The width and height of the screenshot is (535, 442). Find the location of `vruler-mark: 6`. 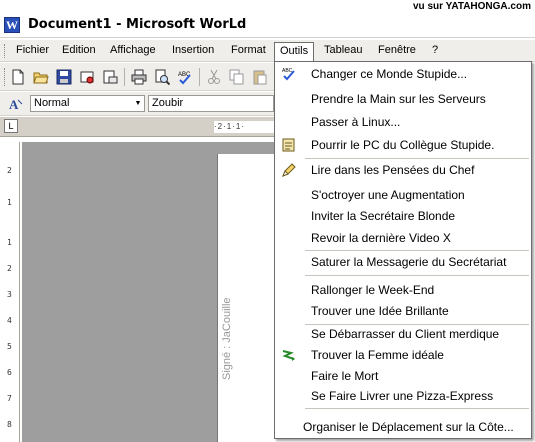

vruler-mark: 6 is located at coordinates (9, 372).